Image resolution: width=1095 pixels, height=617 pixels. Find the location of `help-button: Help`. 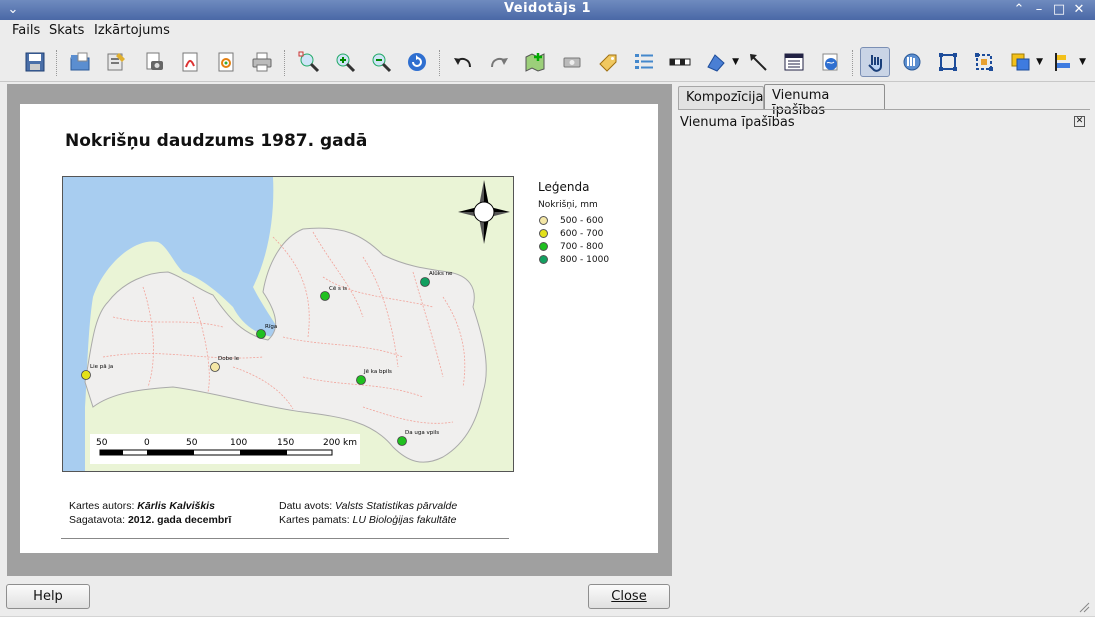

help-button: Help is located at coordinates (48, 596).